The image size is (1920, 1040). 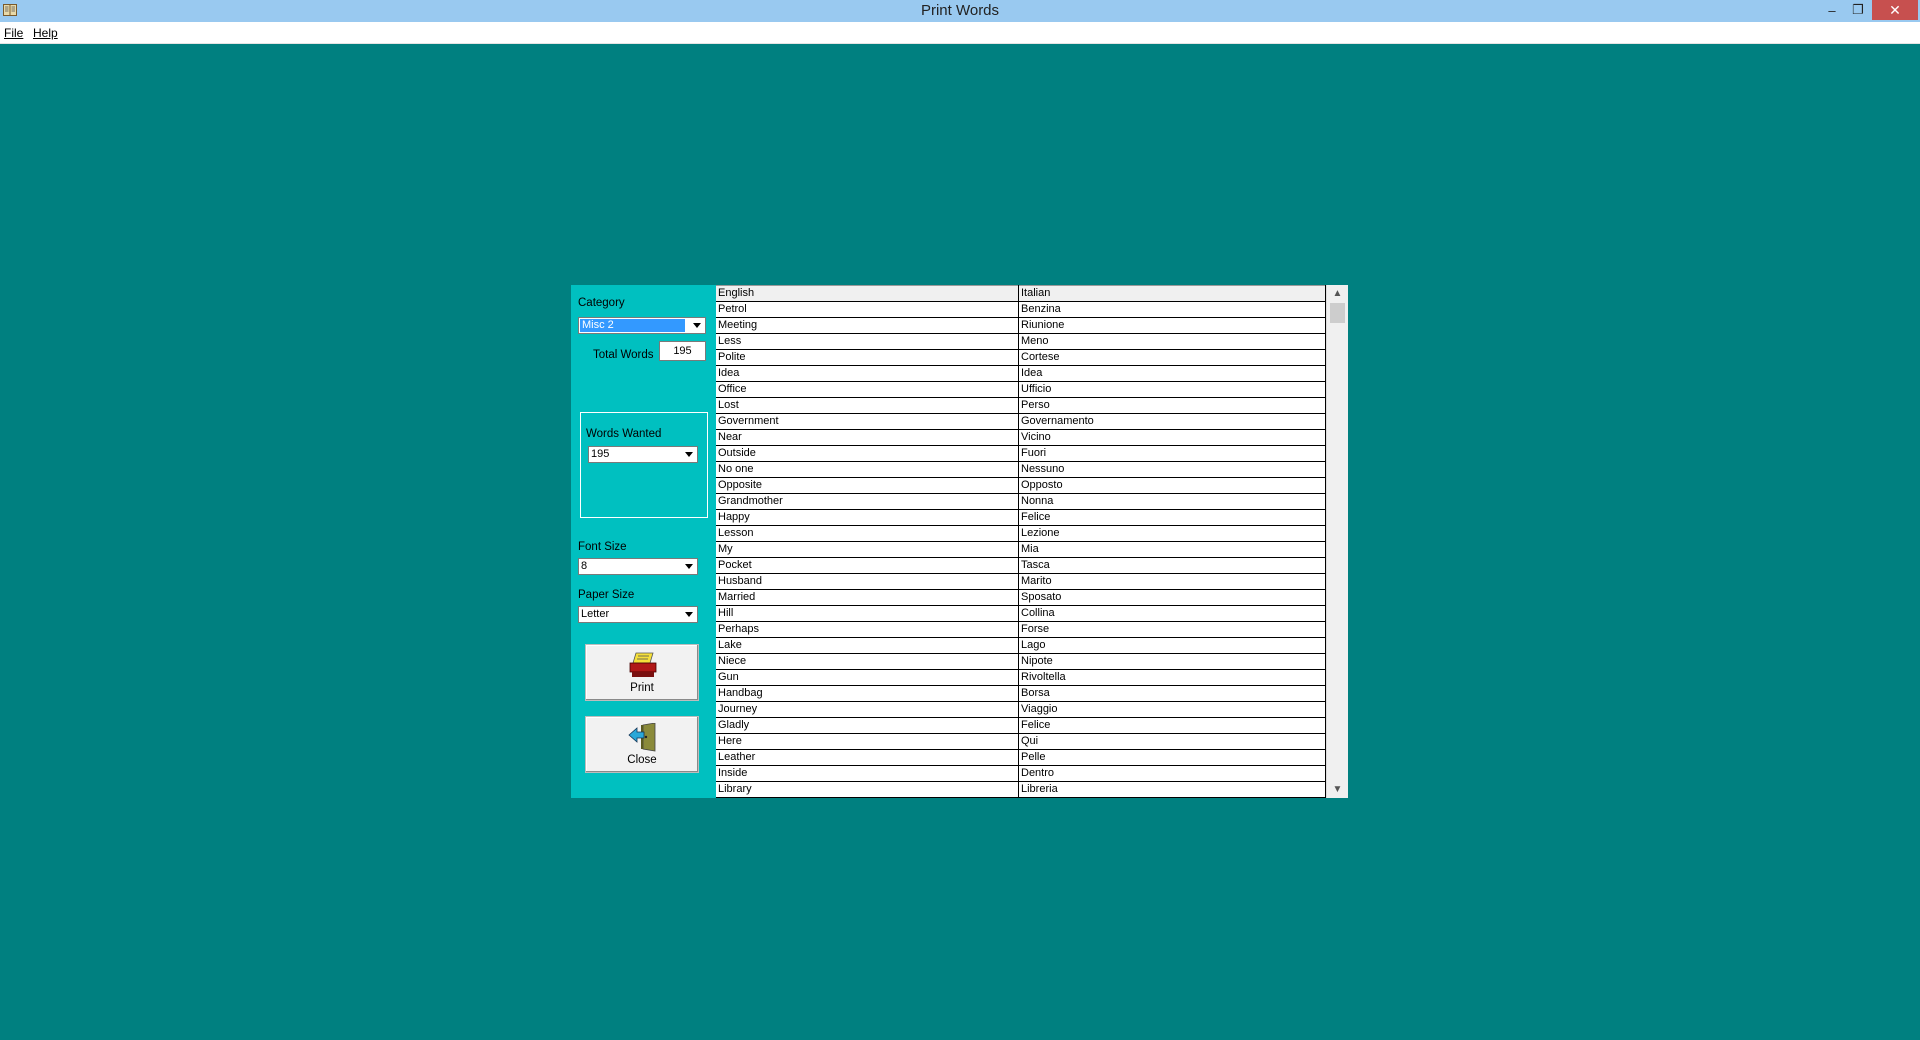 I want to click on cell-italian: Governamento, so click(x=1172, y=421).